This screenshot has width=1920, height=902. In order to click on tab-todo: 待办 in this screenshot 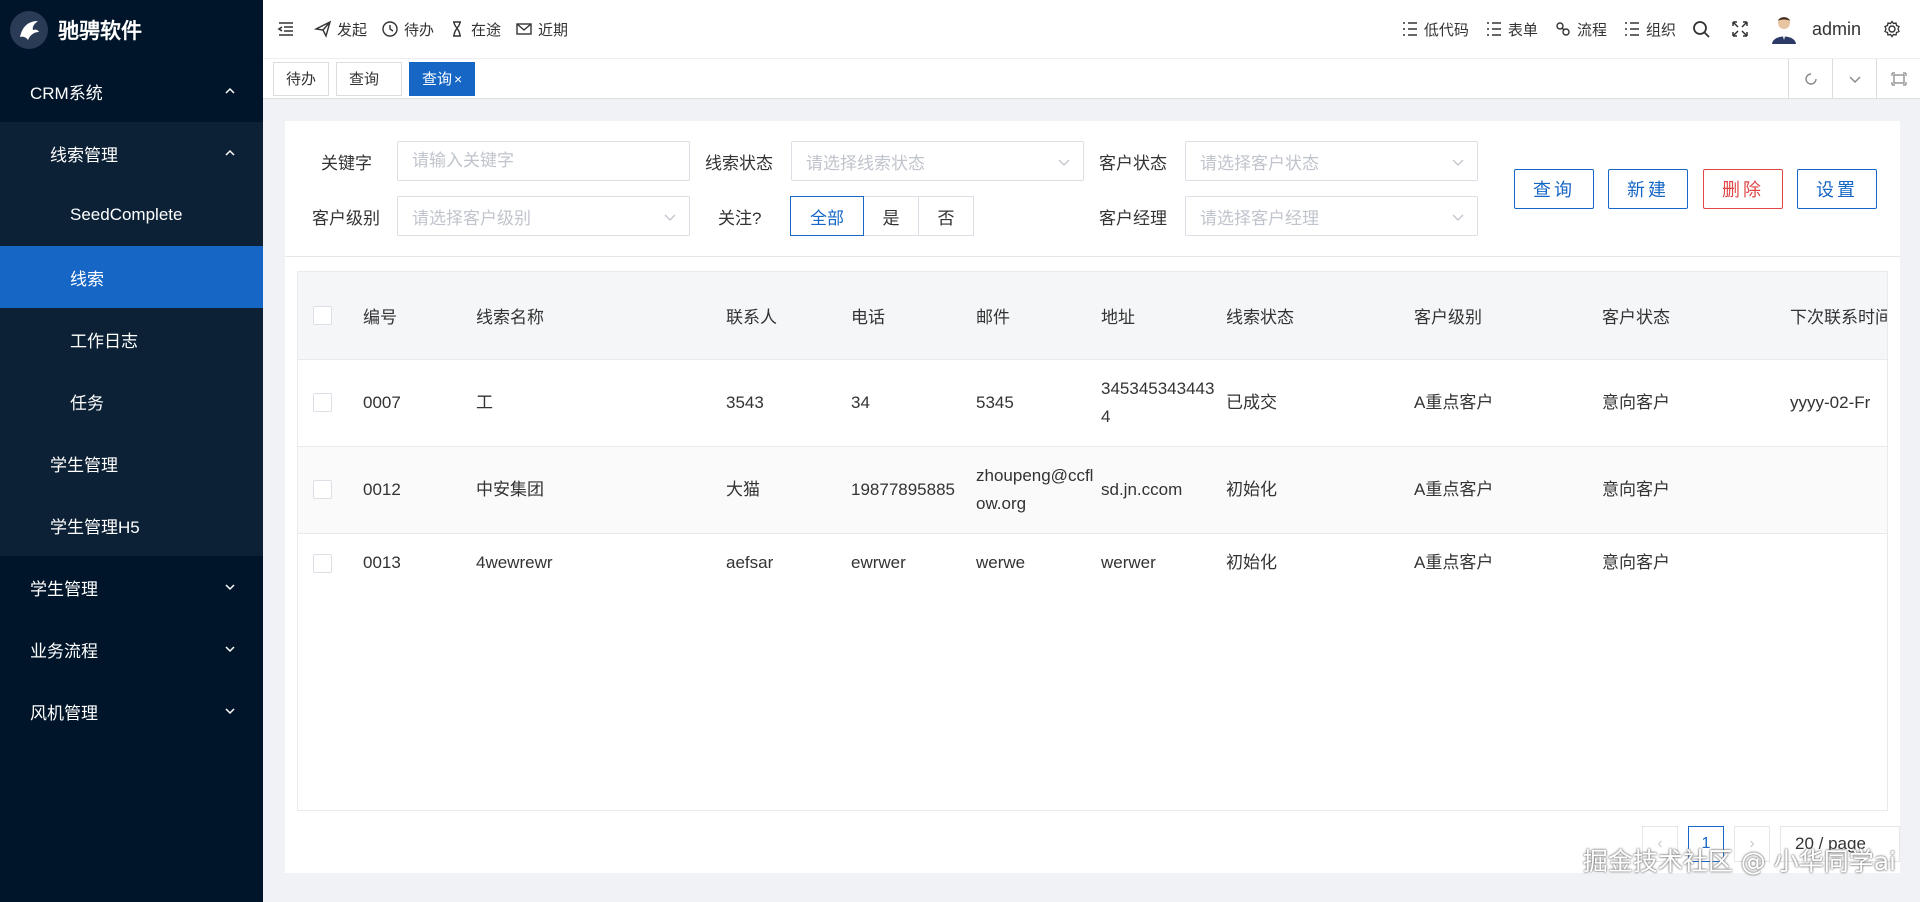, I will do `click(301, 78)`.